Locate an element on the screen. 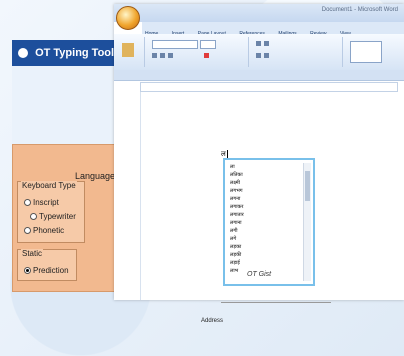  suggestion-item: लगभग is located at coordinates (236, 191).